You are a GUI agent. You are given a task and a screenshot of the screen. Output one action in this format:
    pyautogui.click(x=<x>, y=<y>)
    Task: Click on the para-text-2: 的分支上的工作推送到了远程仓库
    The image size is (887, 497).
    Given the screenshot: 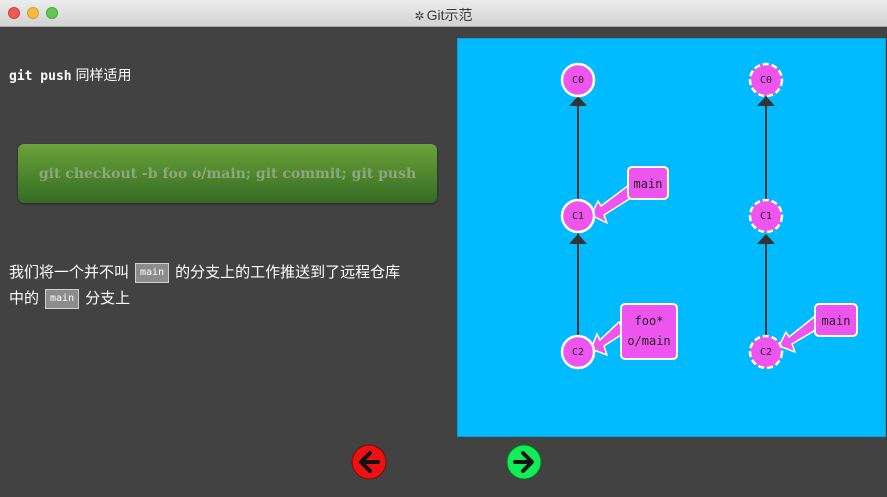 What is the action you would take?
    pyautogui.click(x=288, y=272)
    